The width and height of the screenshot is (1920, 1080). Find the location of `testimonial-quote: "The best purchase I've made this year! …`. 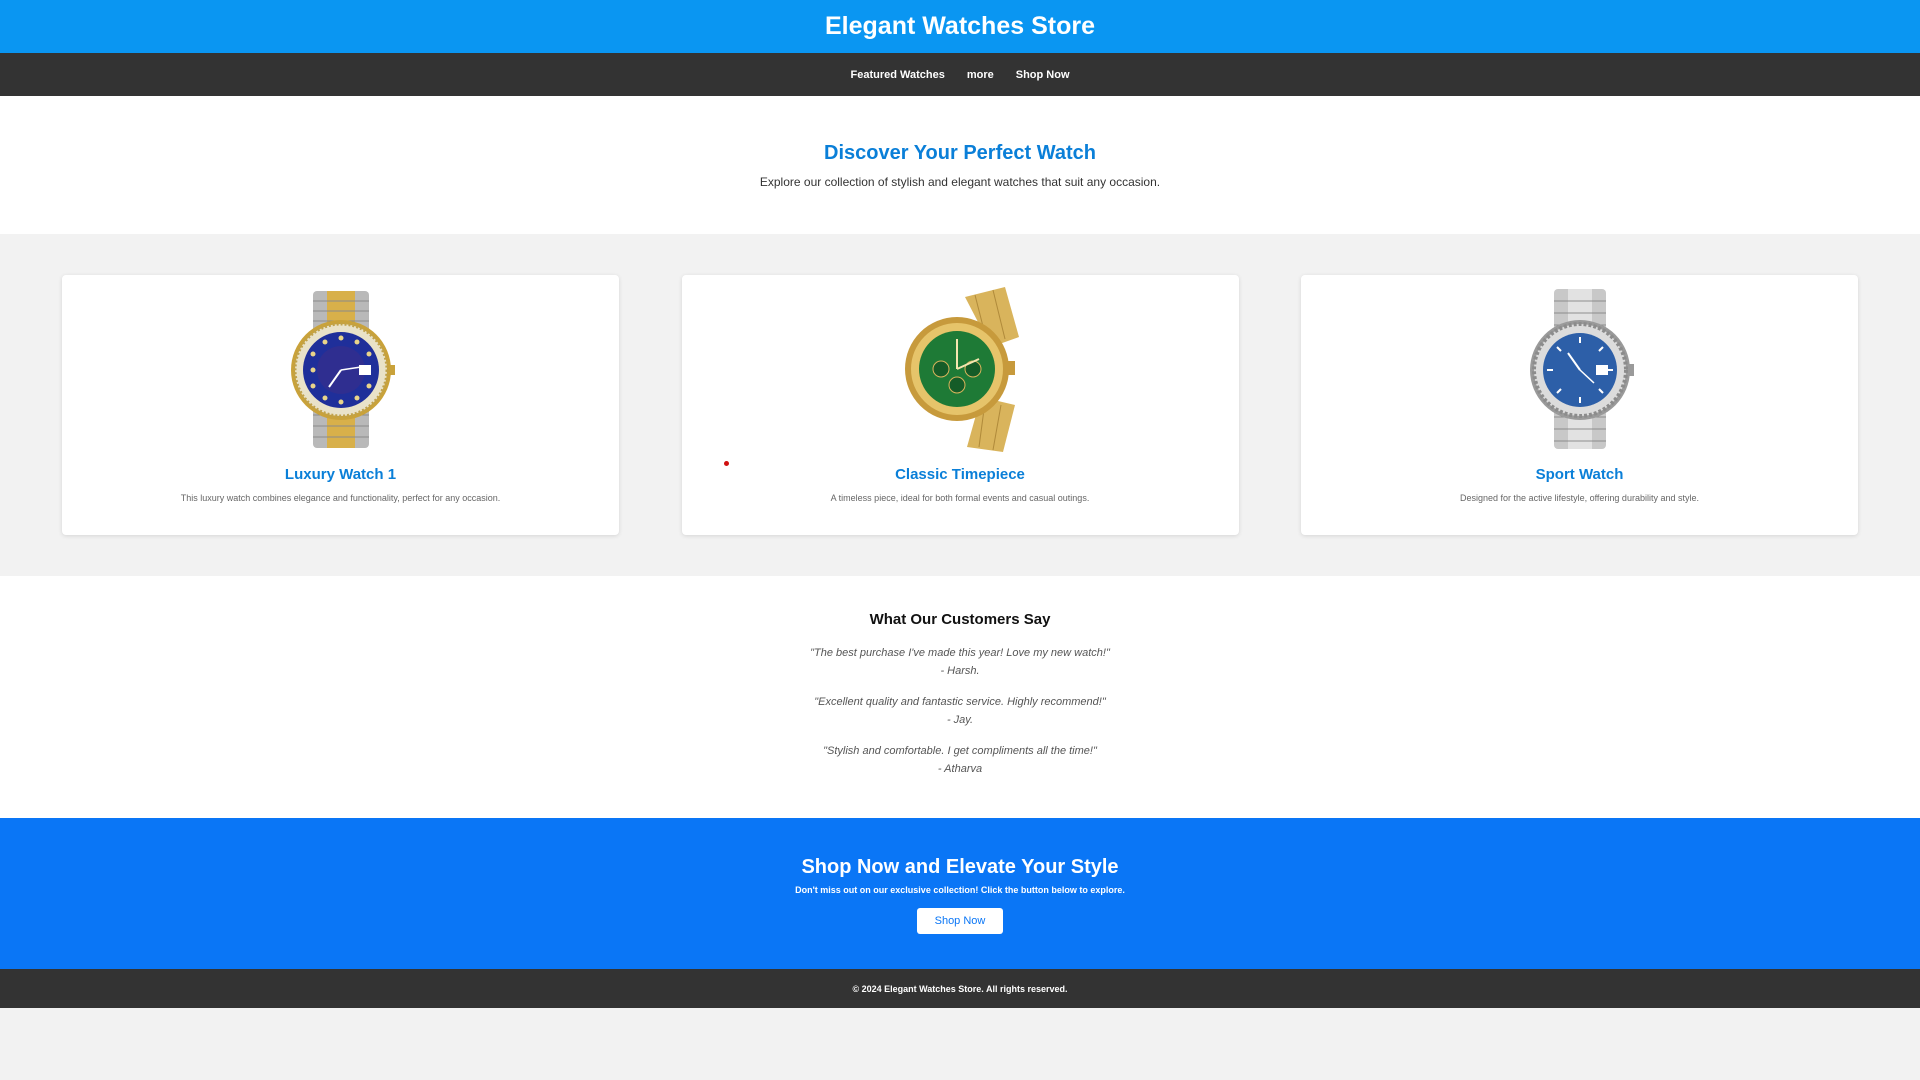

testimonial-quote: "The best purchase I've made this year! … is located at coordinates (960, 653).